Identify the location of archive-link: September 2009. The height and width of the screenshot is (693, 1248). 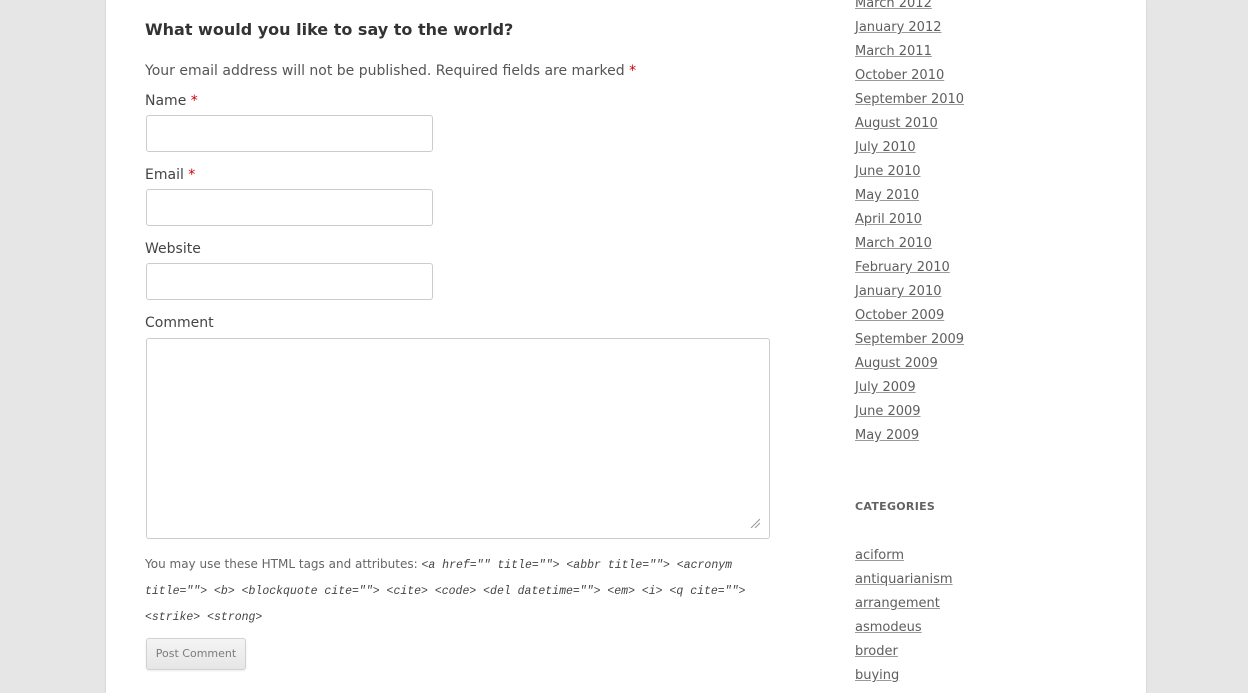
(909, 339).